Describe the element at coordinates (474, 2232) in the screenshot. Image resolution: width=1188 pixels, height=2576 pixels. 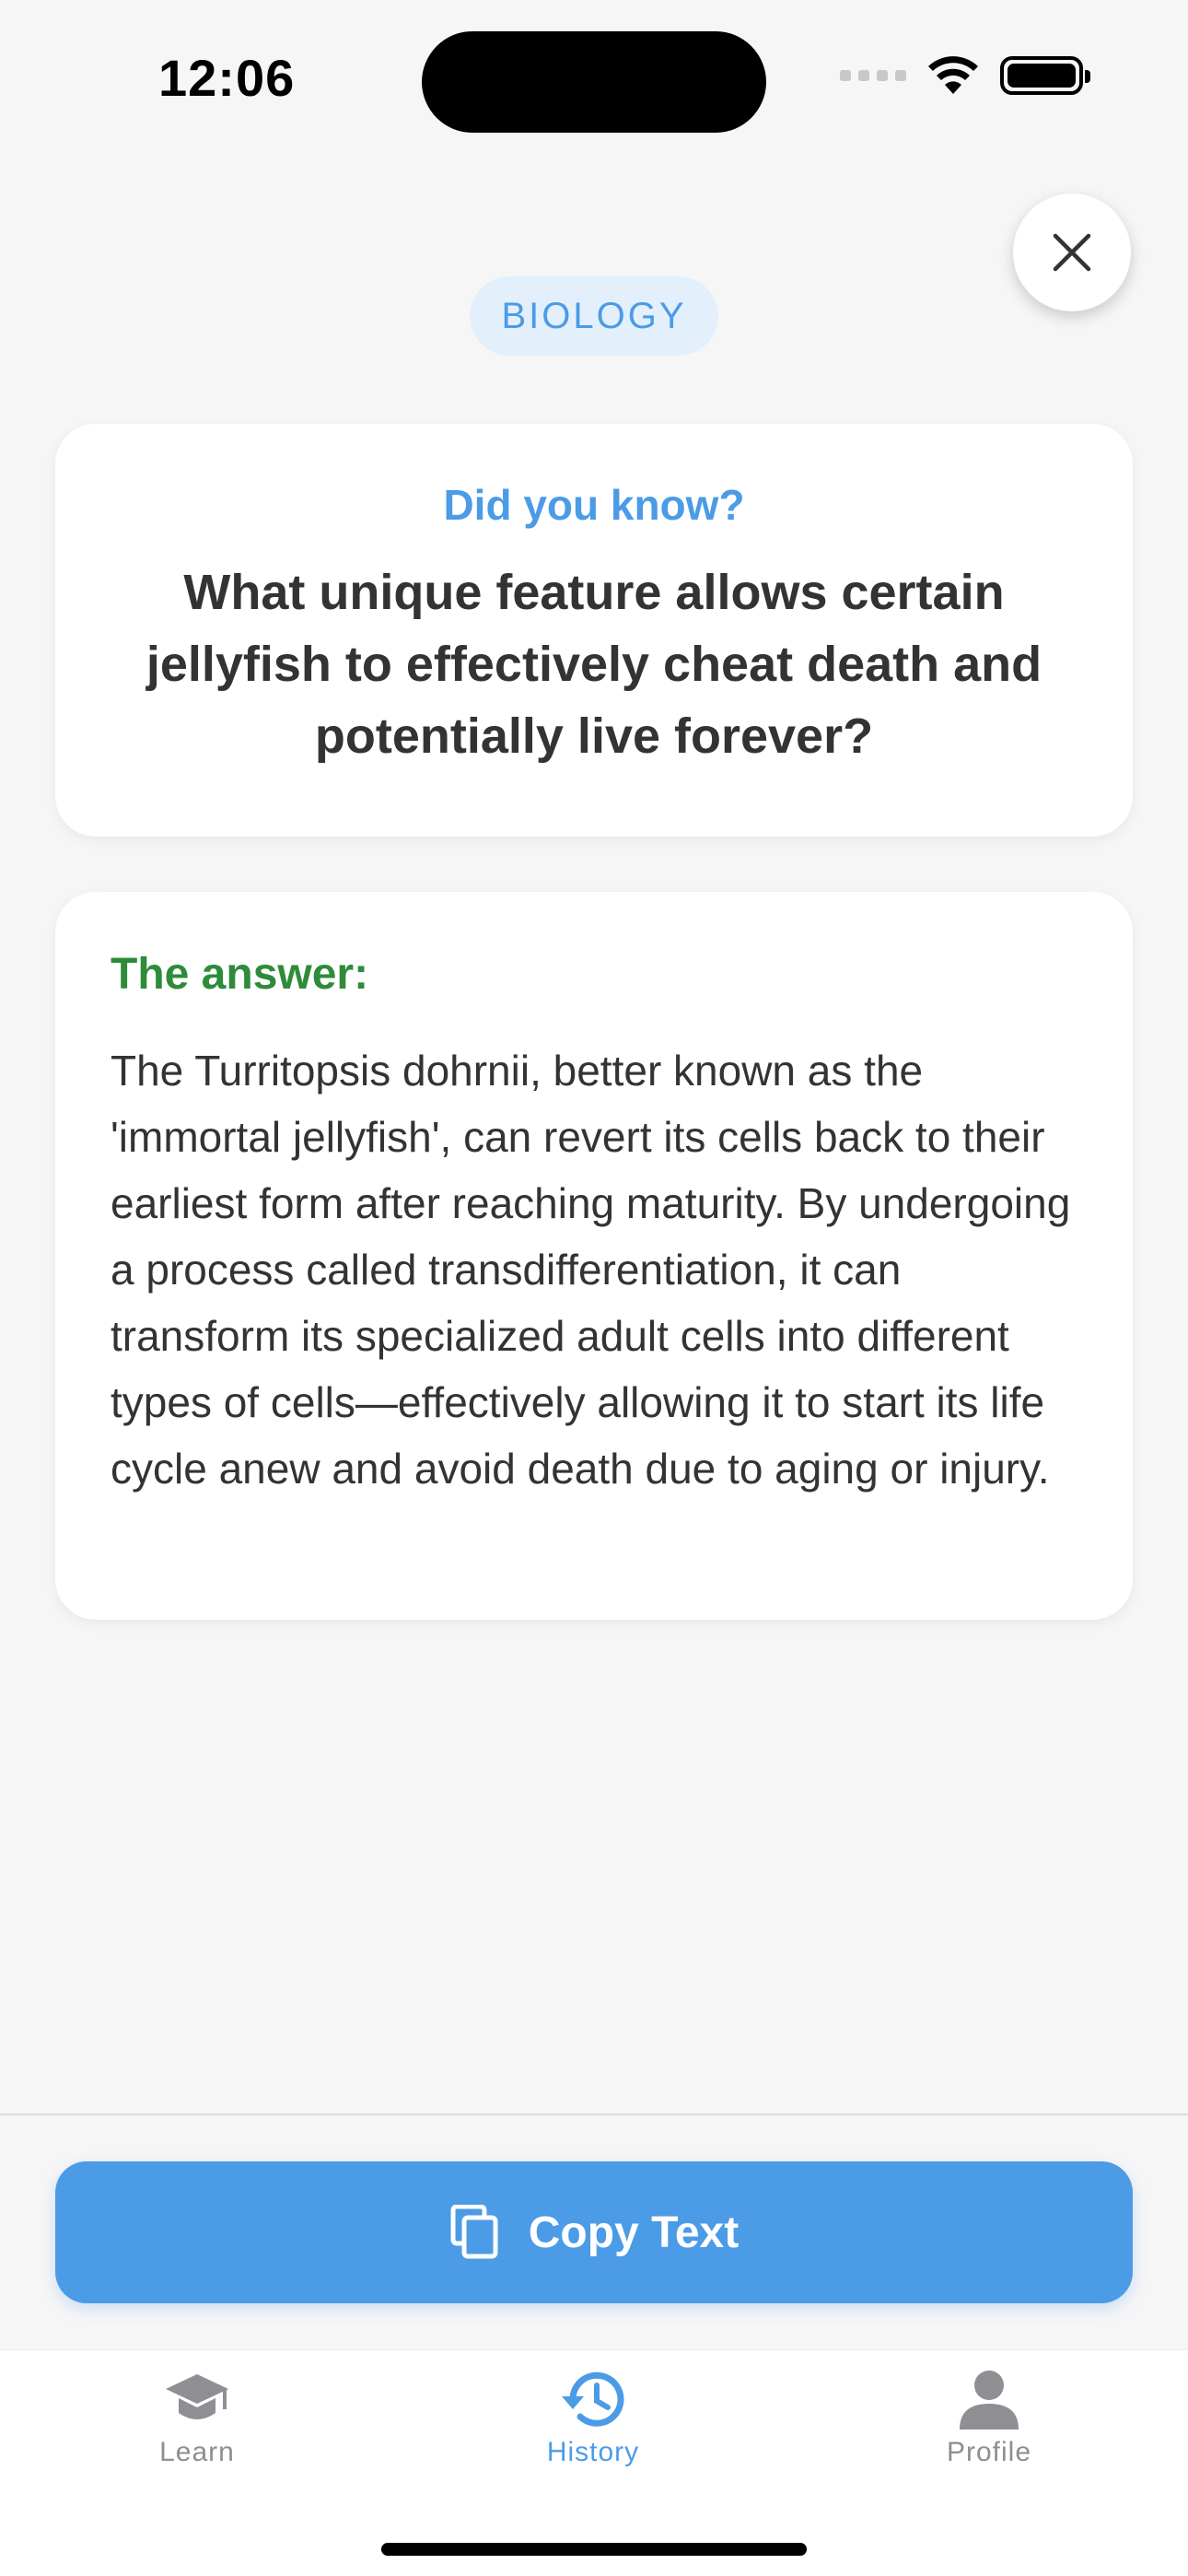
I see `copy-icon` at that location.